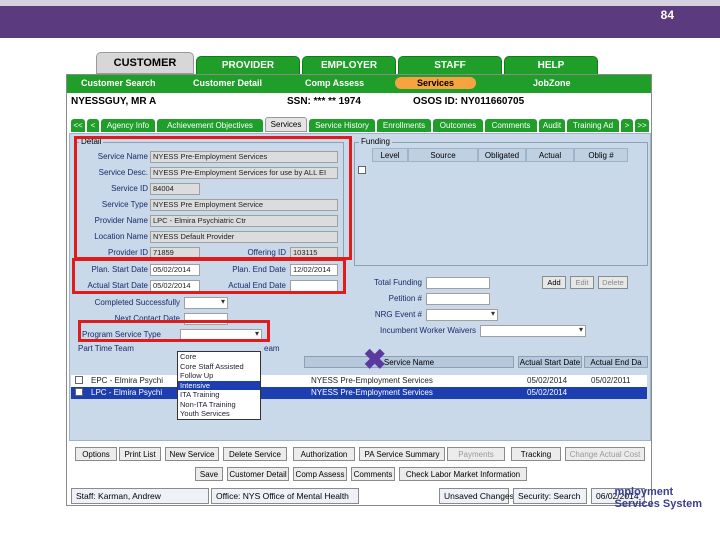 The width and height of the screenshot is (720, 540). Describe the element at coordinates (96, 454) in the screenshot. I see `options-button: Options` at that location.